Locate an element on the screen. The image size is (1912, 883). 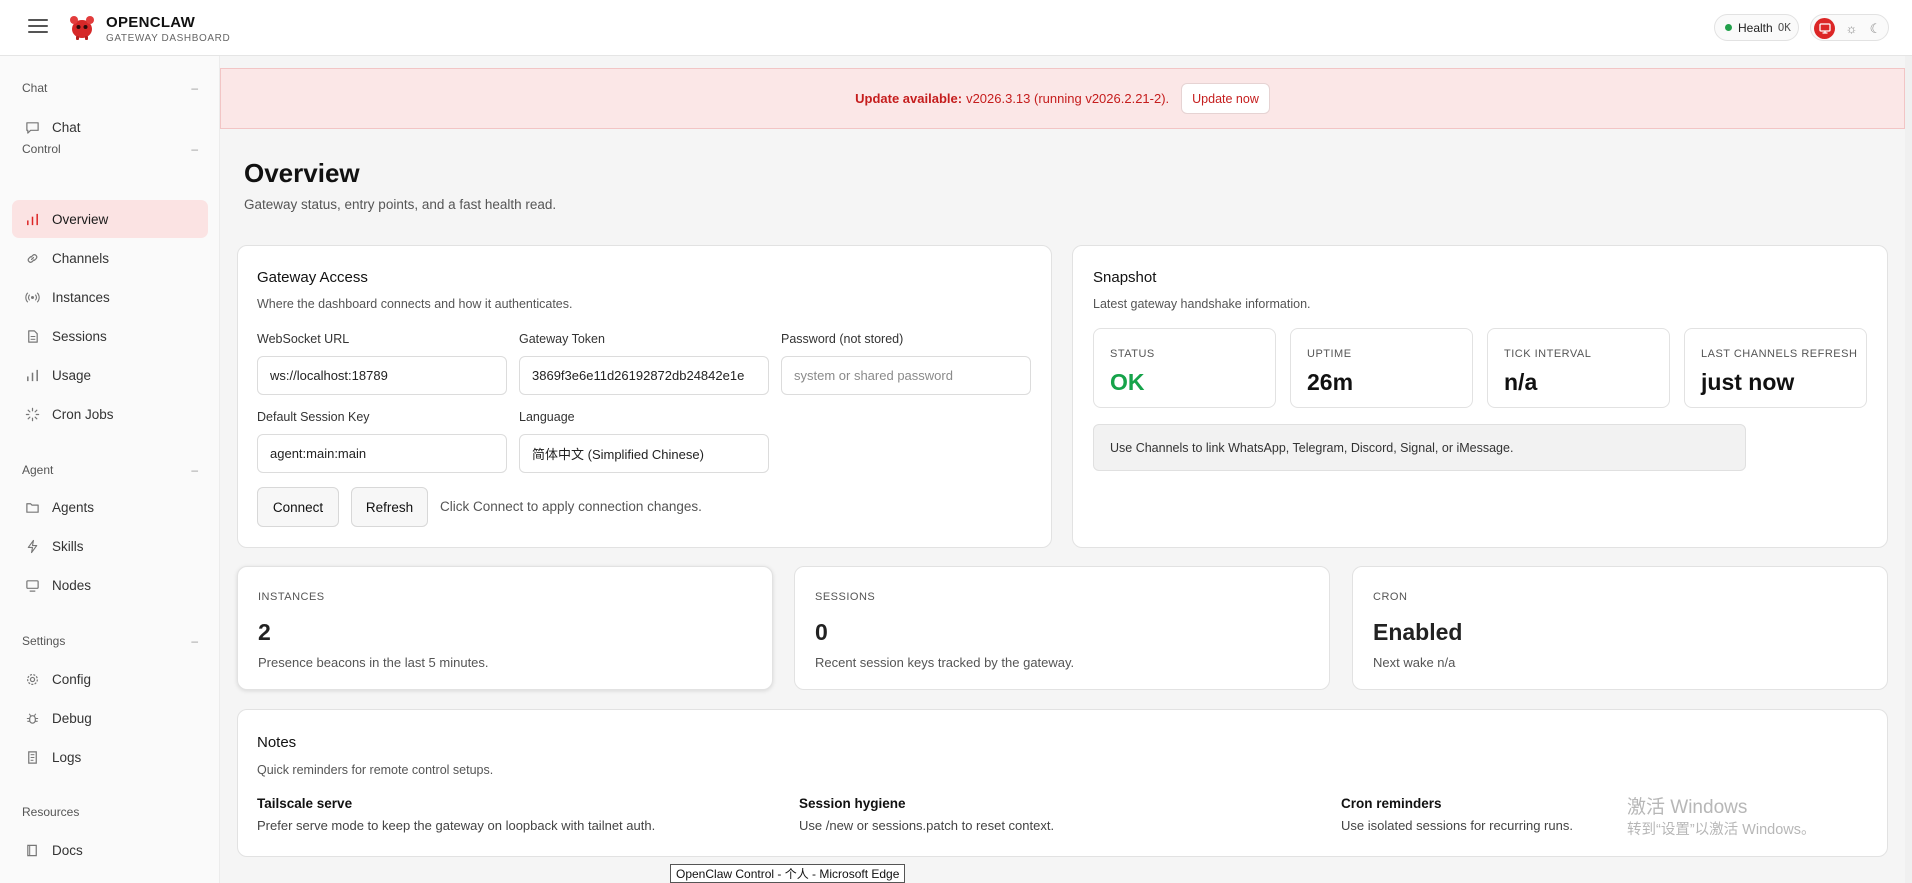
openclaw-logo is located at coordinates (82, 28).